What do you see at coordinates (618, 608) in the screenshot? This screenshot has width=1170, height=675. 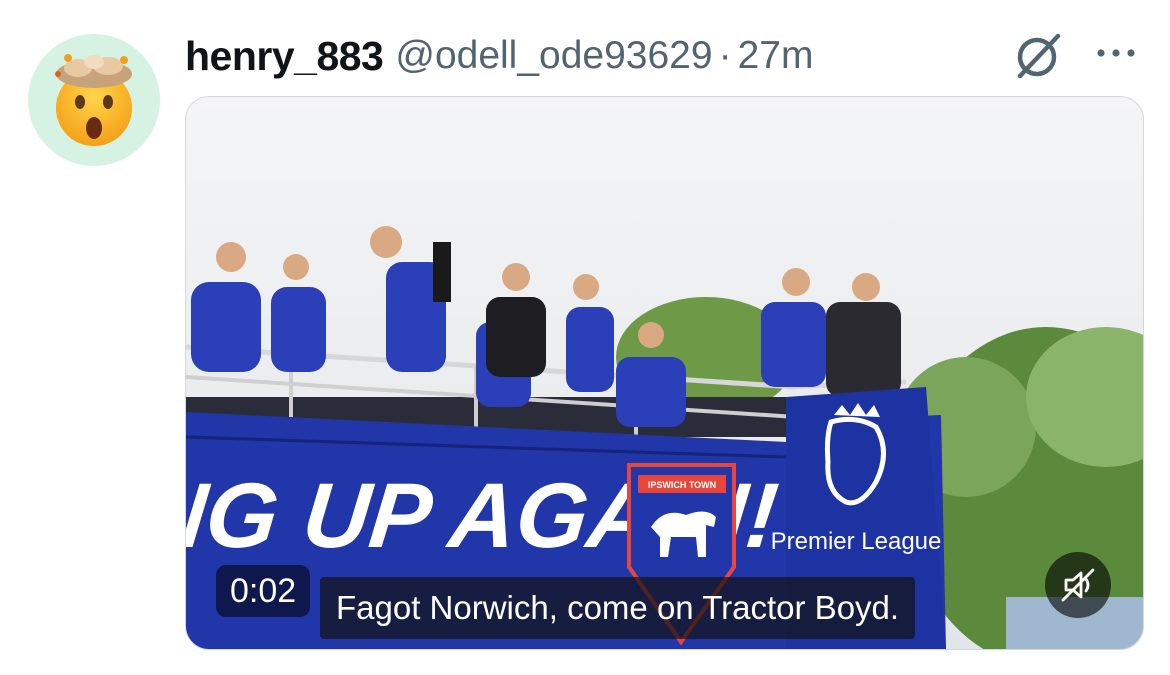 I see `video-caption: Fagot Norwich, come on Tractor Boyd.` at bounding box center [618, 608].